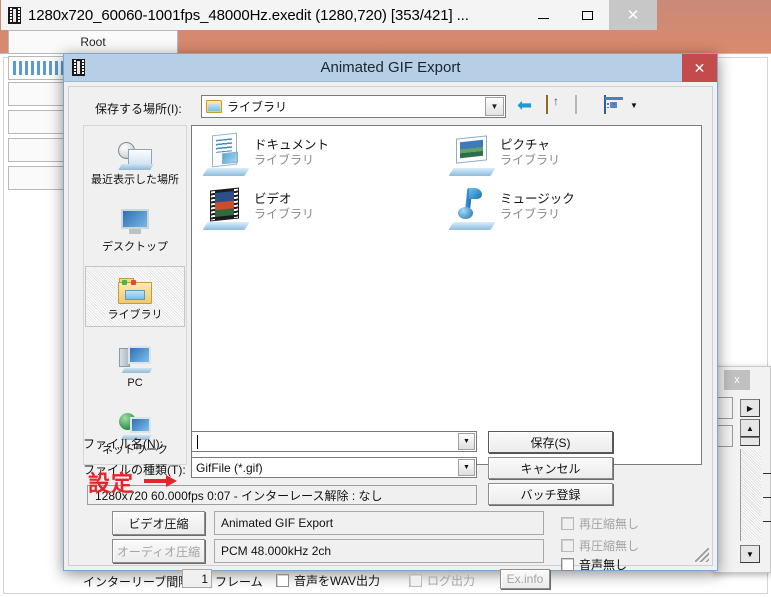 The image size is (771, 597). I want to click on resize-grip, so click(702, 555).